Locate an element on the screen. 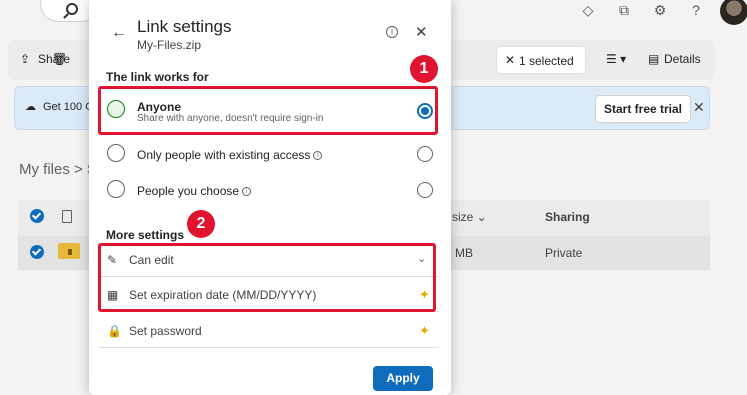  sharing-column-header: Sharing is located at coordinates (567, 217).